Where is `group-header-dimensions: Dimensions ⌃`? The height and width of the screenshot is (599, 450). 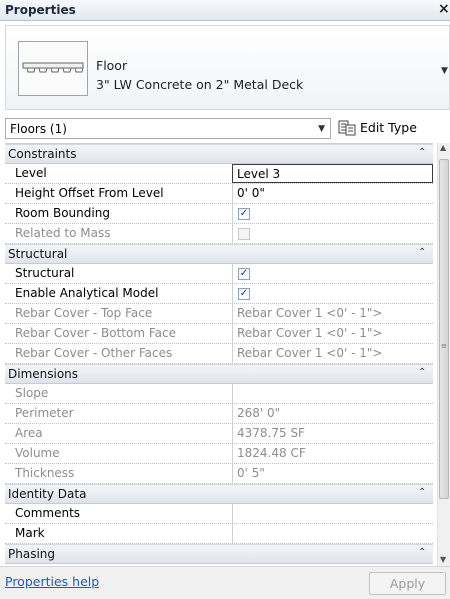
group-header-dimensions: Dimensions ⌃ is located at coordinates (219, 374).